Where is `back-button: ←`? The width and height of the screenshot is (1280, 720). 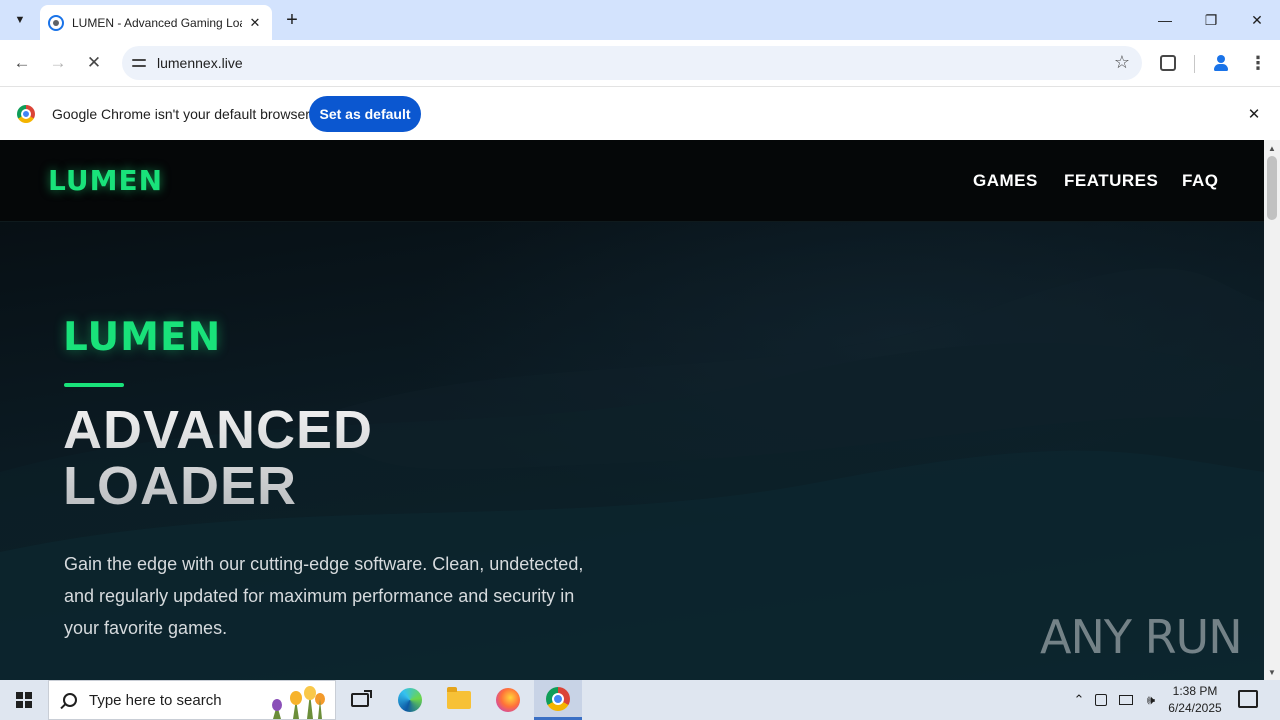 back-button: ← is located at coordinates (22, 63).